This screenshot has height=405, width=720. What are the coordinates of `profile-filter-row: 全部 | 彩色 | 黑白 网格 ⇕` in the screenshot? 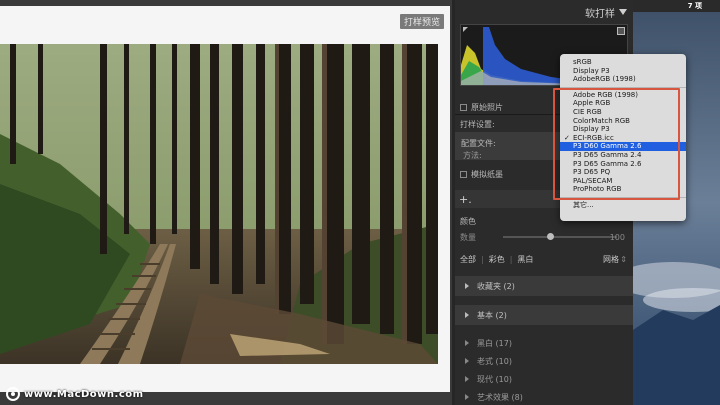 It's located at (543, 259).